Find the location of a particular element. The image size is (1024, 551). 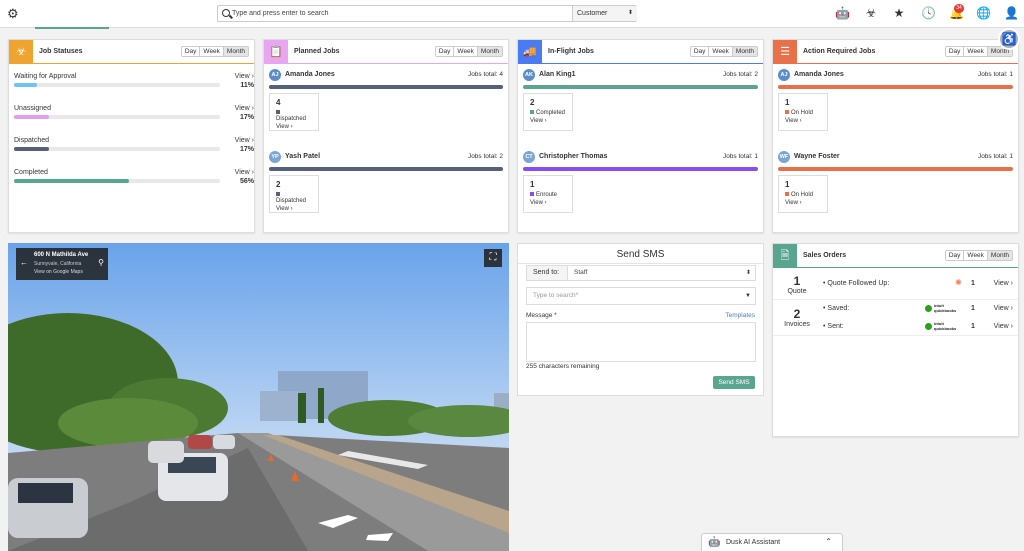

job-status-text: Completed is located at coordinates (551, 113).